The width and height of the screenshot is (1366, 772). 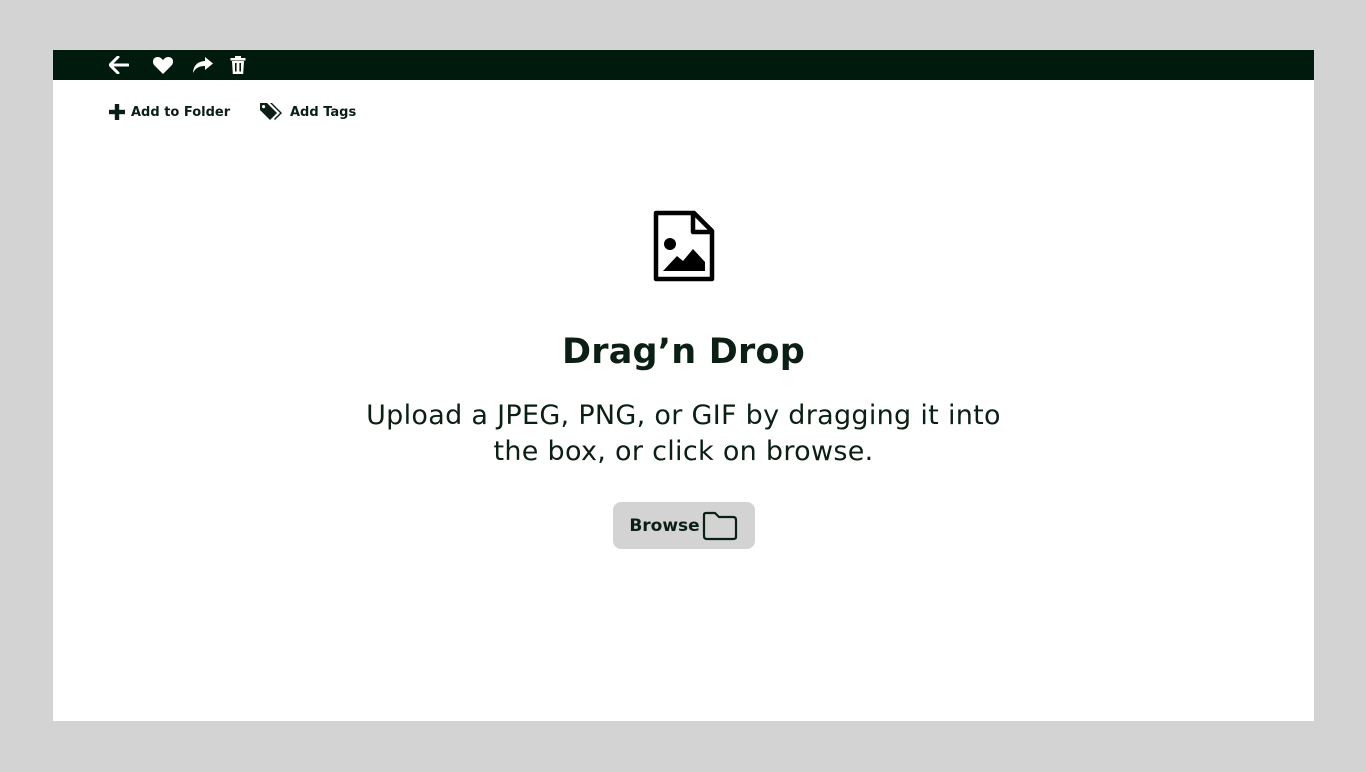 I want to click on add-tags-button: Add Tags, so click(x=308, y=112).